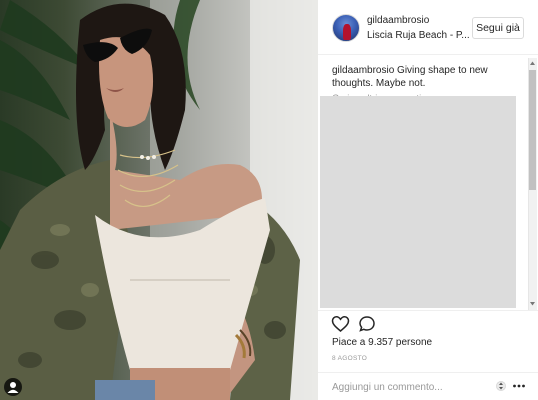 The image size is (538, 400). What do you see at coordinates (532, 130) in the screenshot?
I see `comments-scrollbar-thumb` at bounding box center [532, 130].